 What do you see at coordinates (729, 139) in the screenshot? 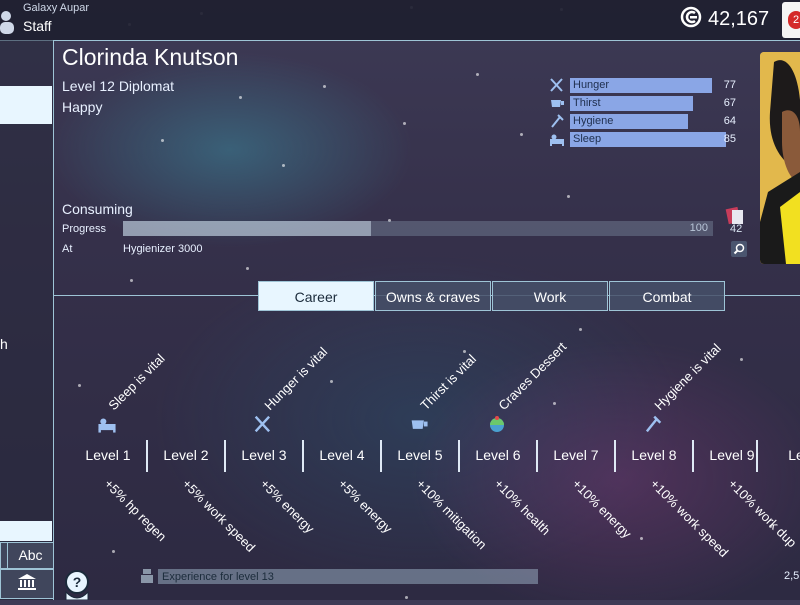
I see `need-value: 85` at bounding box center [729, 139].